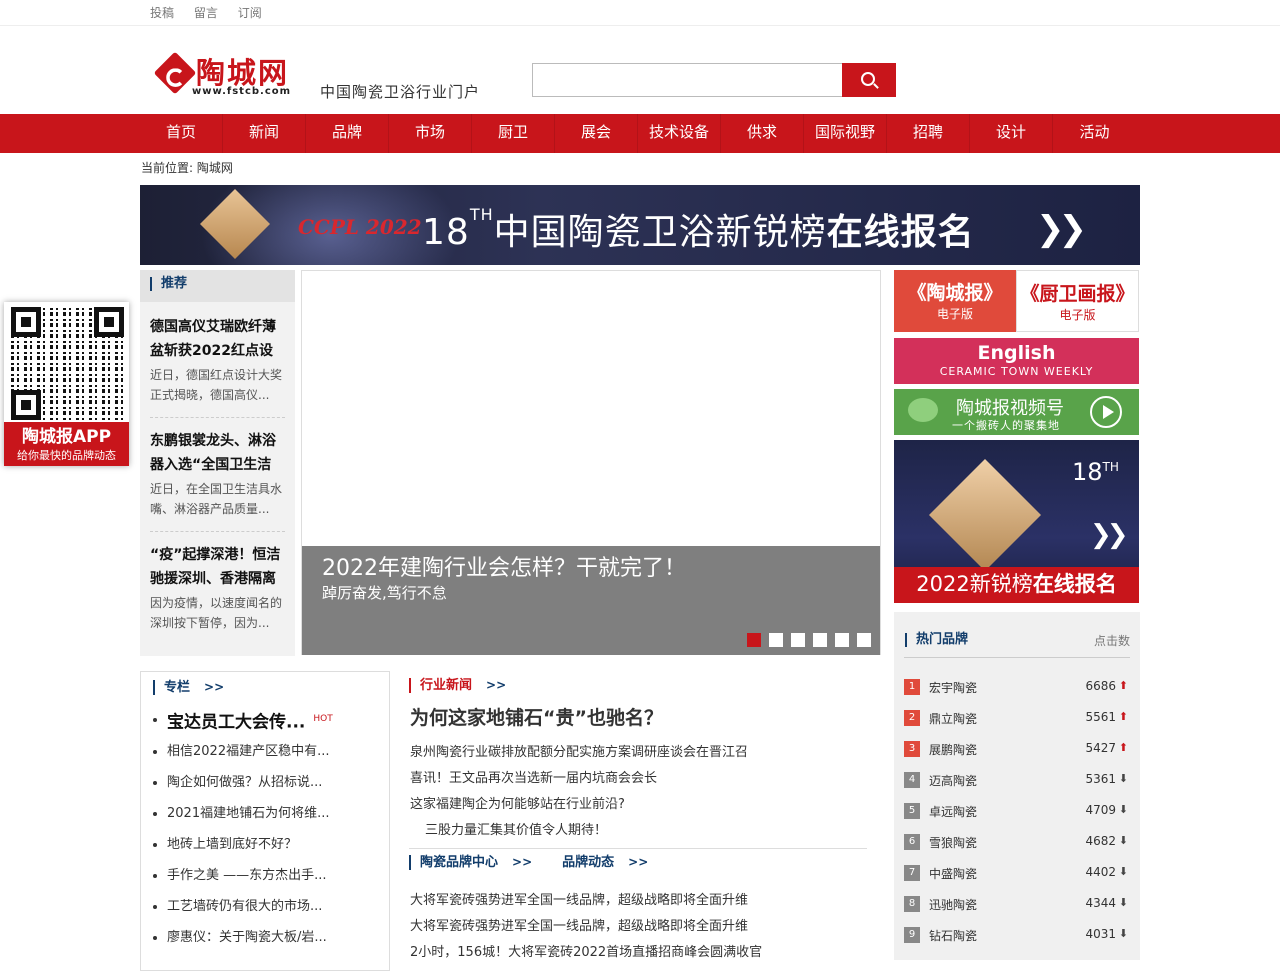  What do you see at coordinates (698, 229) in the screenshot?
I see `banner-text: 18TH中国陶瓷卫浴新锐榜在线报名` at bounding box center [698, 229].